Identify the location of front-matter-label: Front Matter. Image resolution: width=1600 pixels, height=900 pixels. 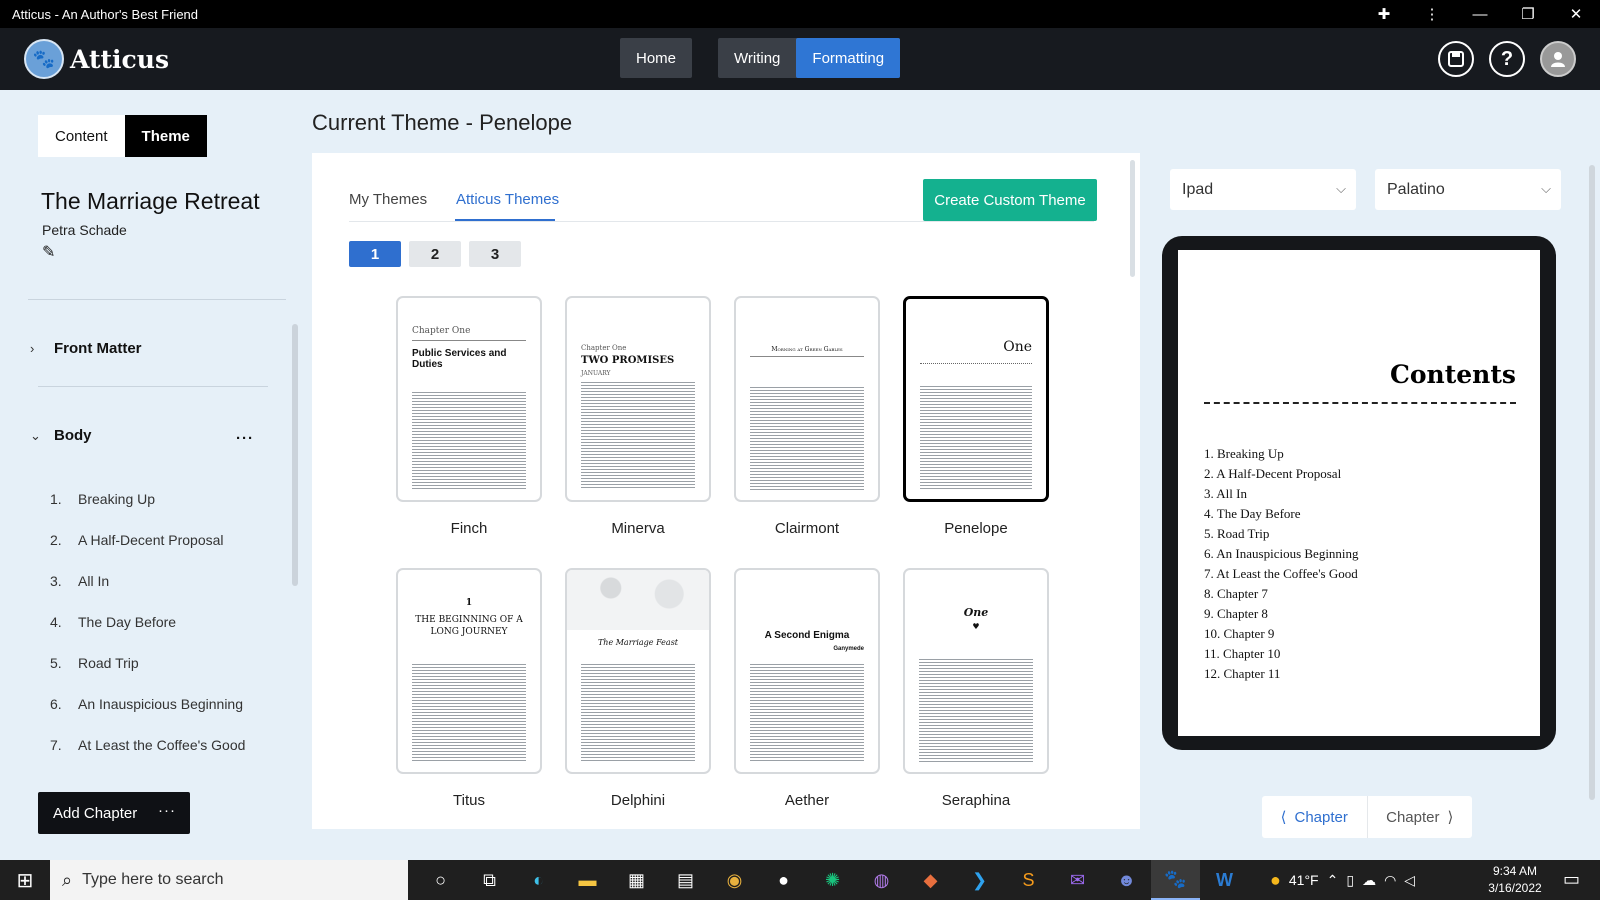
(98, 348).